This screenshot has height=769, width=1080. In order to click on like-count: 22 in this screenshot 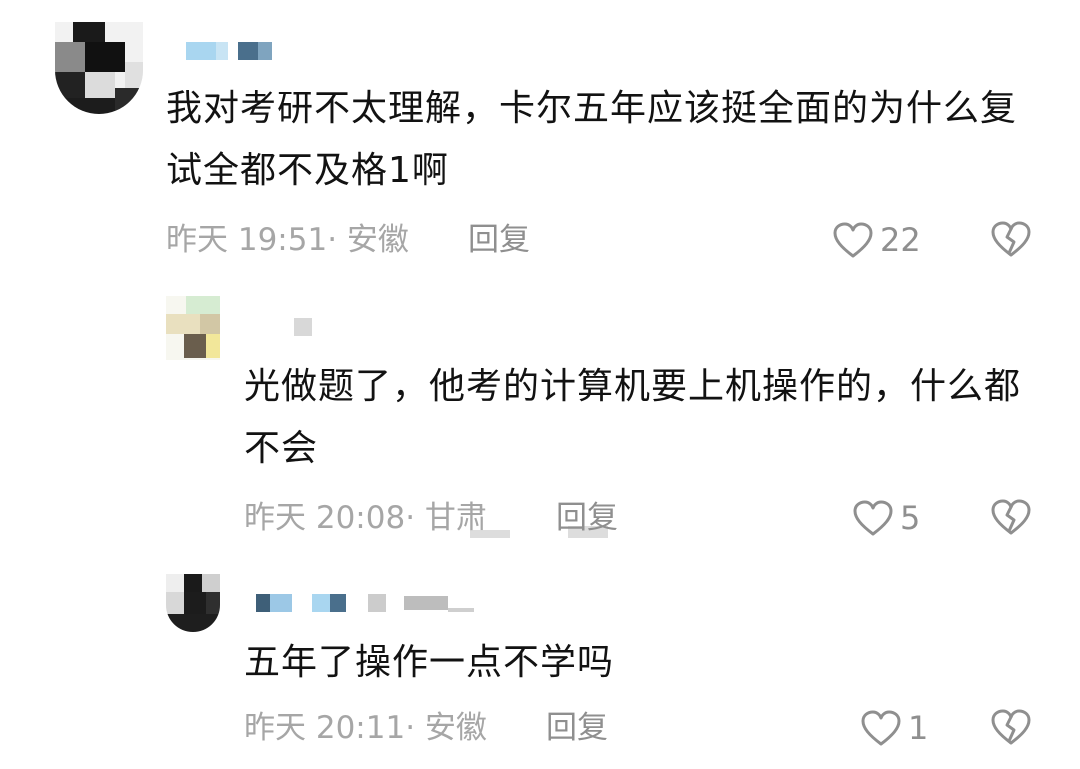, I will do `click(900, 240)`.